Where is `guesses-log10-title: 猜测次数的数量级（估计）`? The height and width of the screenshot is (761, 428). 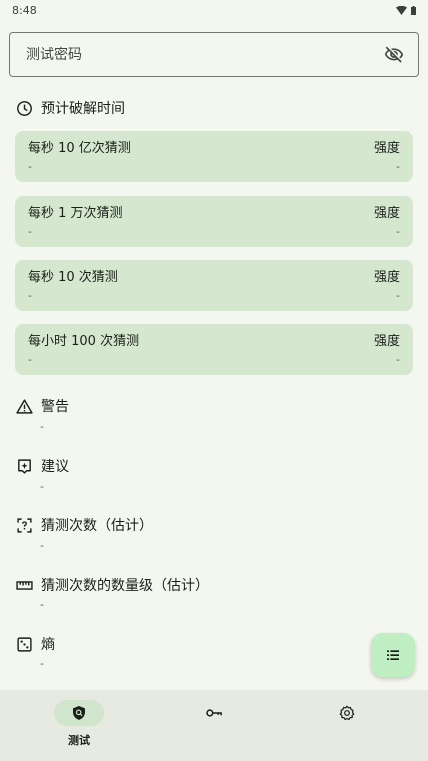
guesses-log10-title: 猜测次数的数量级（估计） is located at coordinates (125, 586).